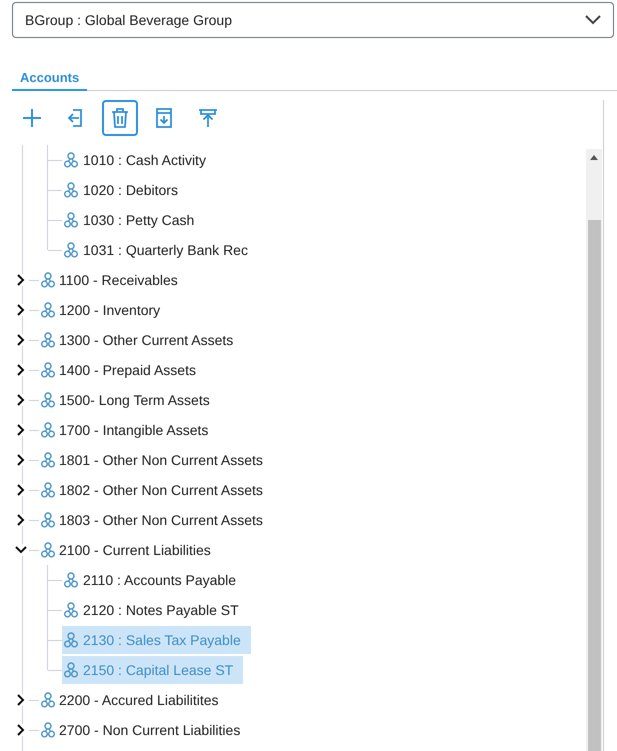 Image resolution: width=617 pixels, height=751 pixels. What do you see at coordinates (154, 460) in the screenshot?
I see `tree-item: 1801 - Other Non Current Assets` at bounding box center [154, 460].